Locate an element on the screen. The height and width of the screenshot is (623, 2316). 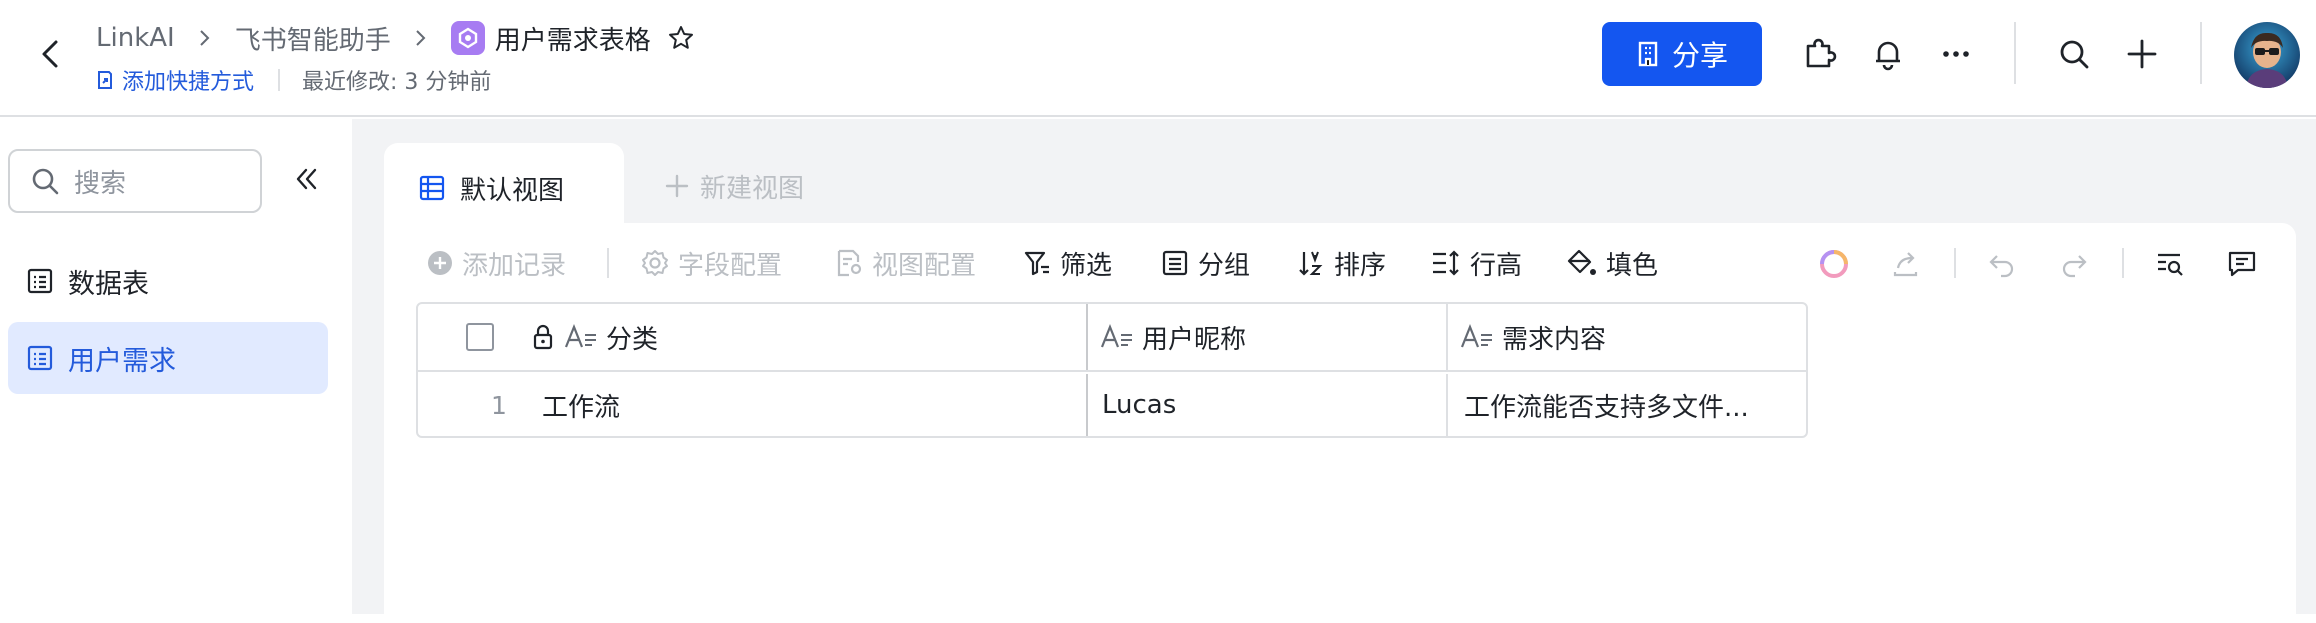
shortcut-icon is located at coordinates (105, 80).